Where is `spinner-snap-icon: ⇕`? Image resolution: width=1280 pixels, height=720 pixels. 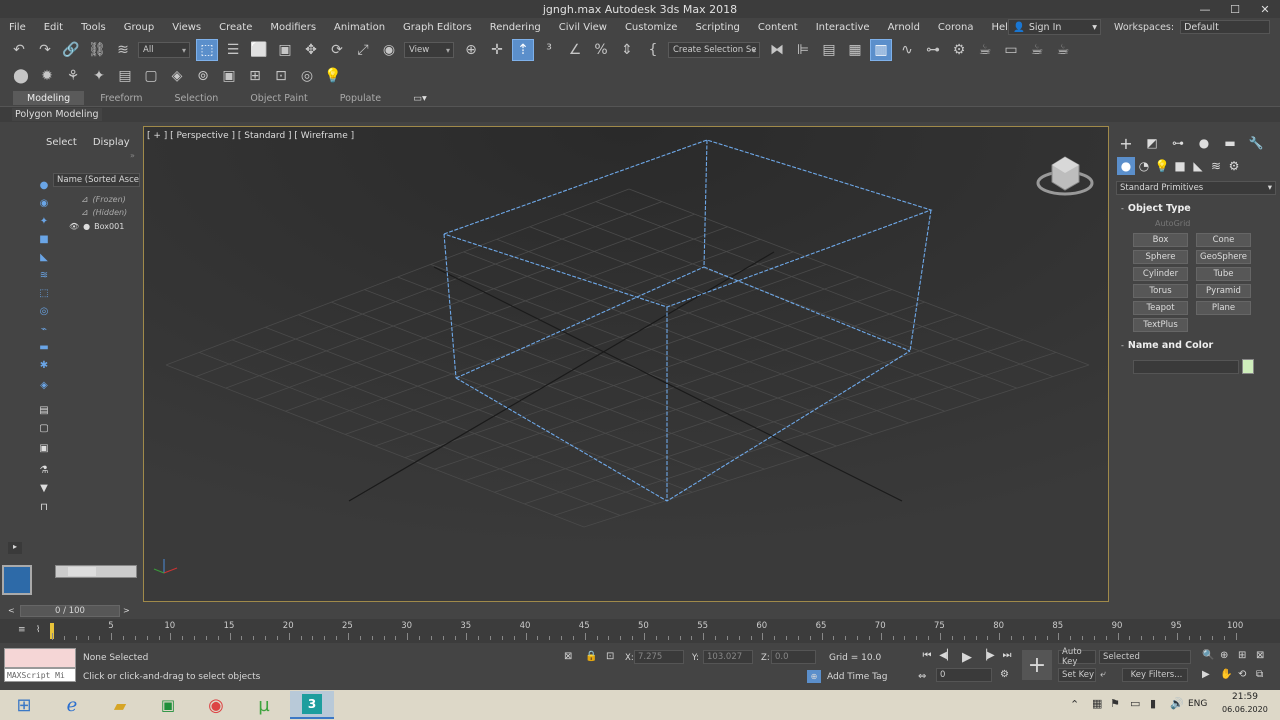
spinner-snap-icon: ⇕ is located at coordinates (627, 50).